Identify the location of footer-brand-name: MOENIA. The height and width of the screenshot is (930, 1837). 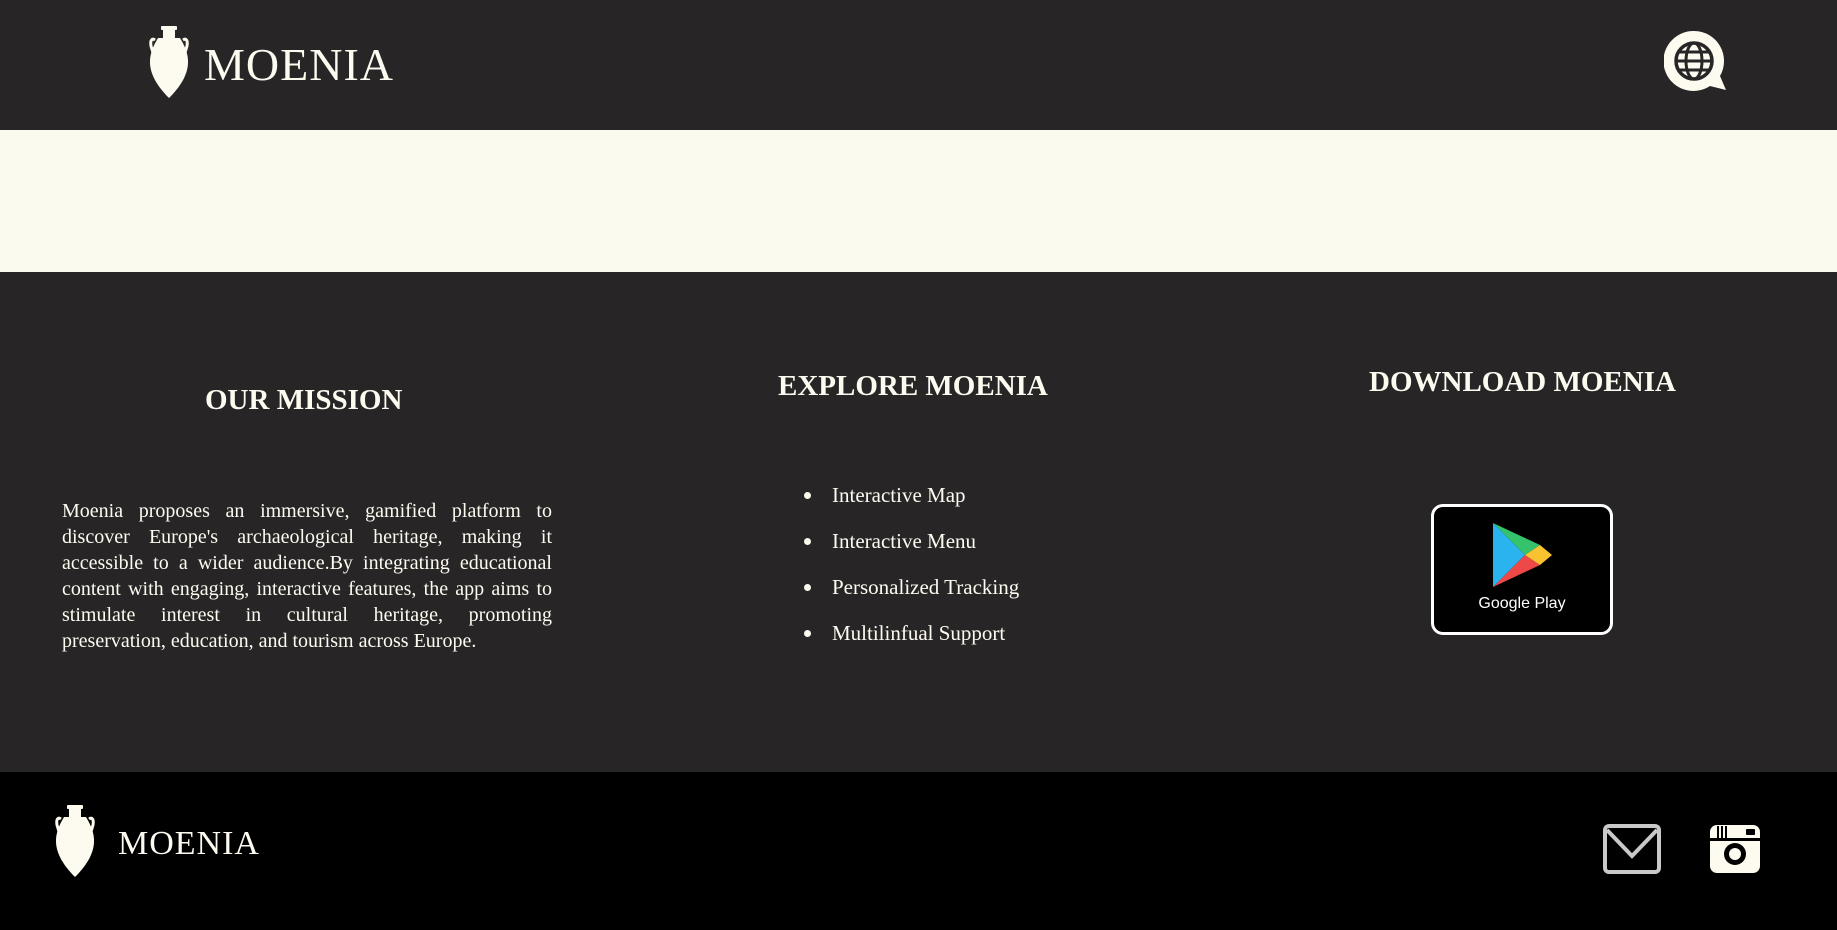
(189, 843).